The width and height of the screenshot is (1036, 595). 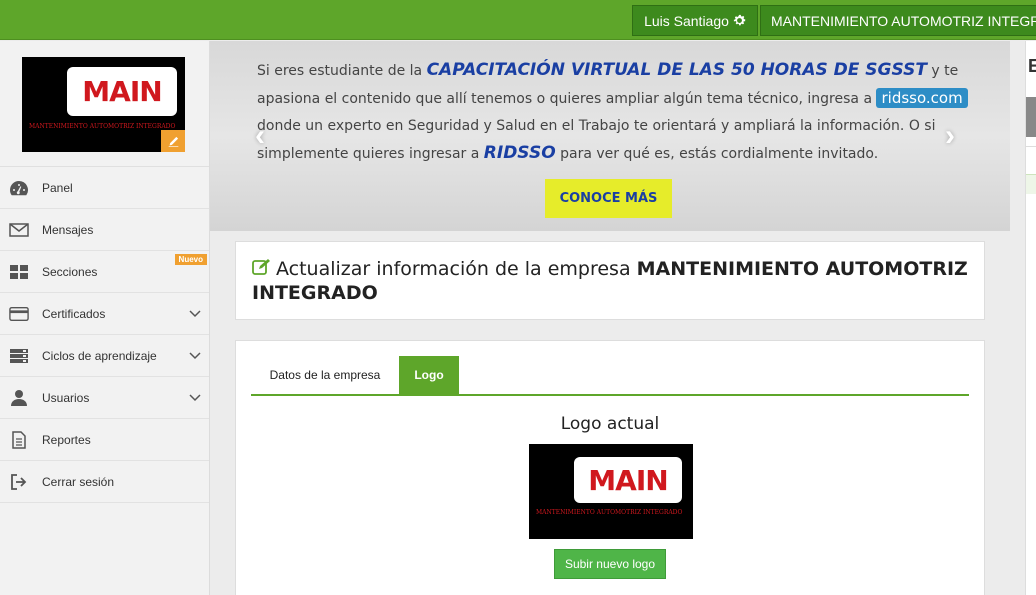 What do you see at coordinates (68, 229) in the screenshot?
I see `sidebar-item-label: Mensajes` at bounding box center [68, 229].